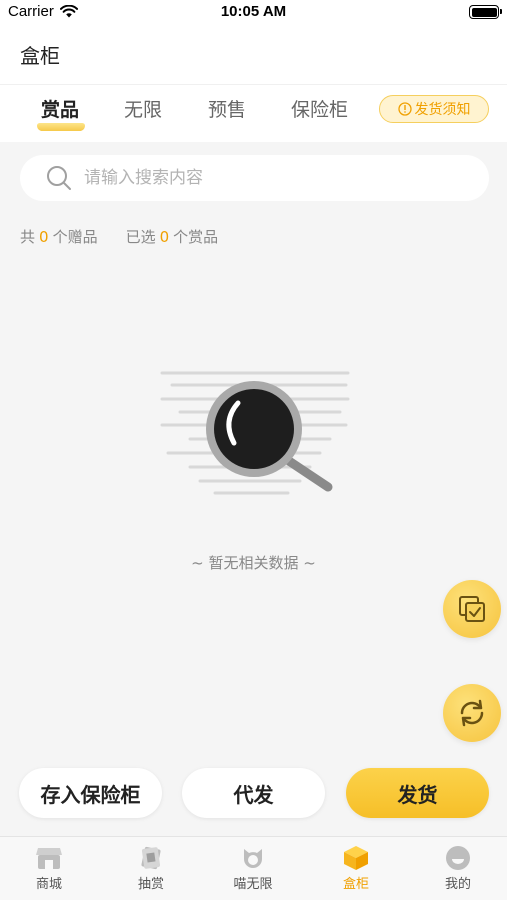 The image size is (507, 900). What do you see at coordinates (253, 54) in the screenshot?
I see `header: 盒柜` at bounding box center [253, 54].